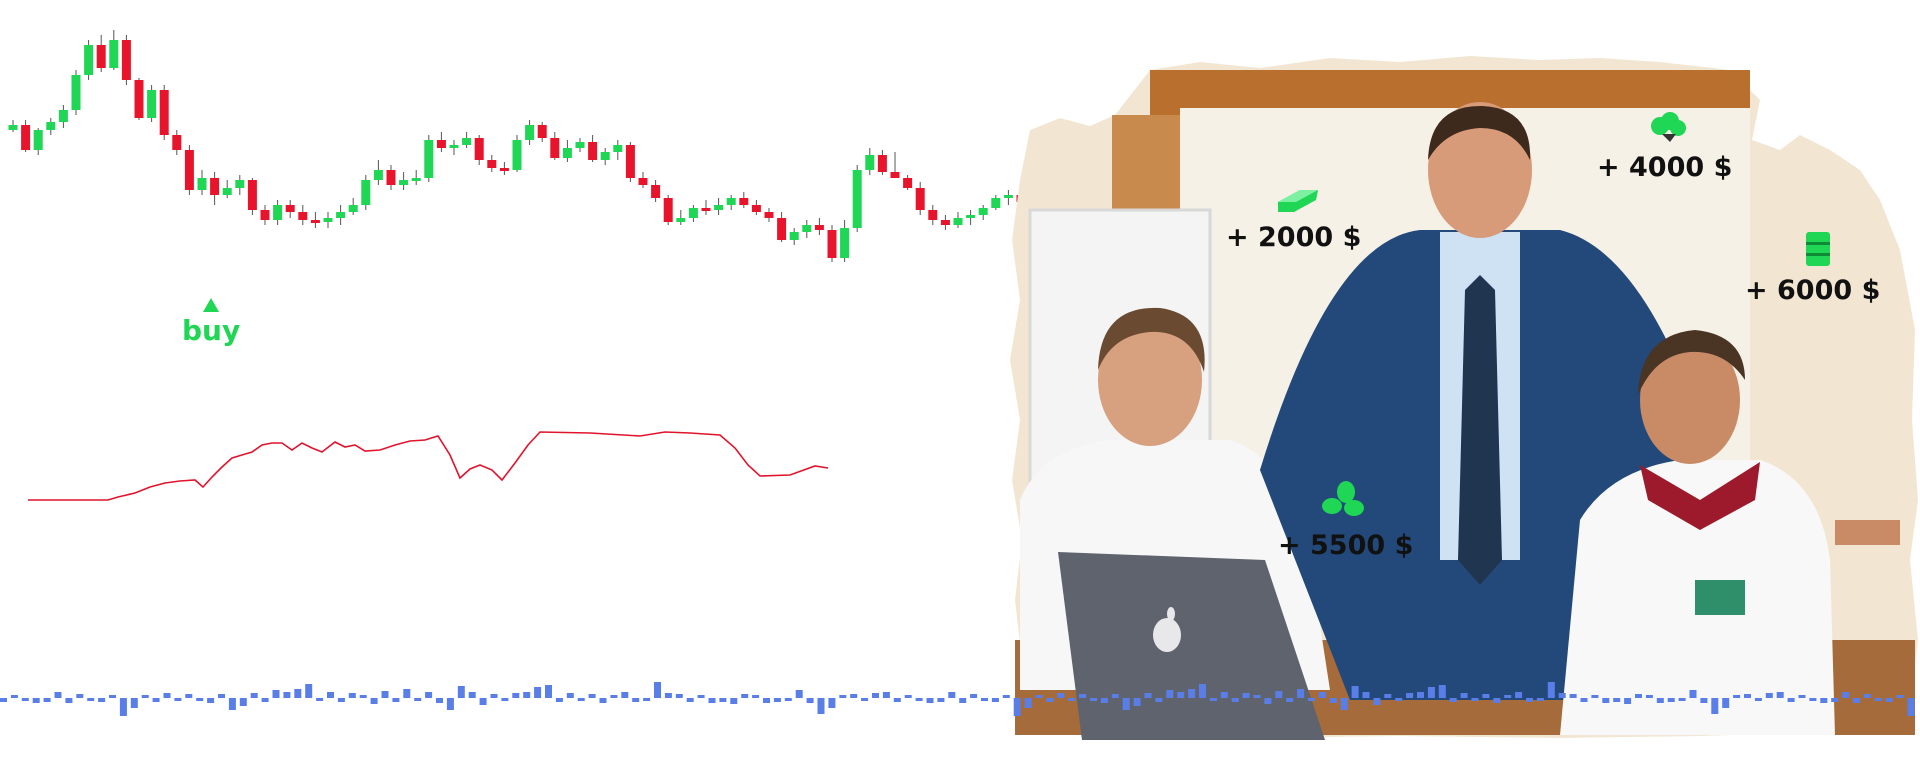 This screenshot has height=760, width=1920. I want to click on shirt-logo, so click(1720, 597).